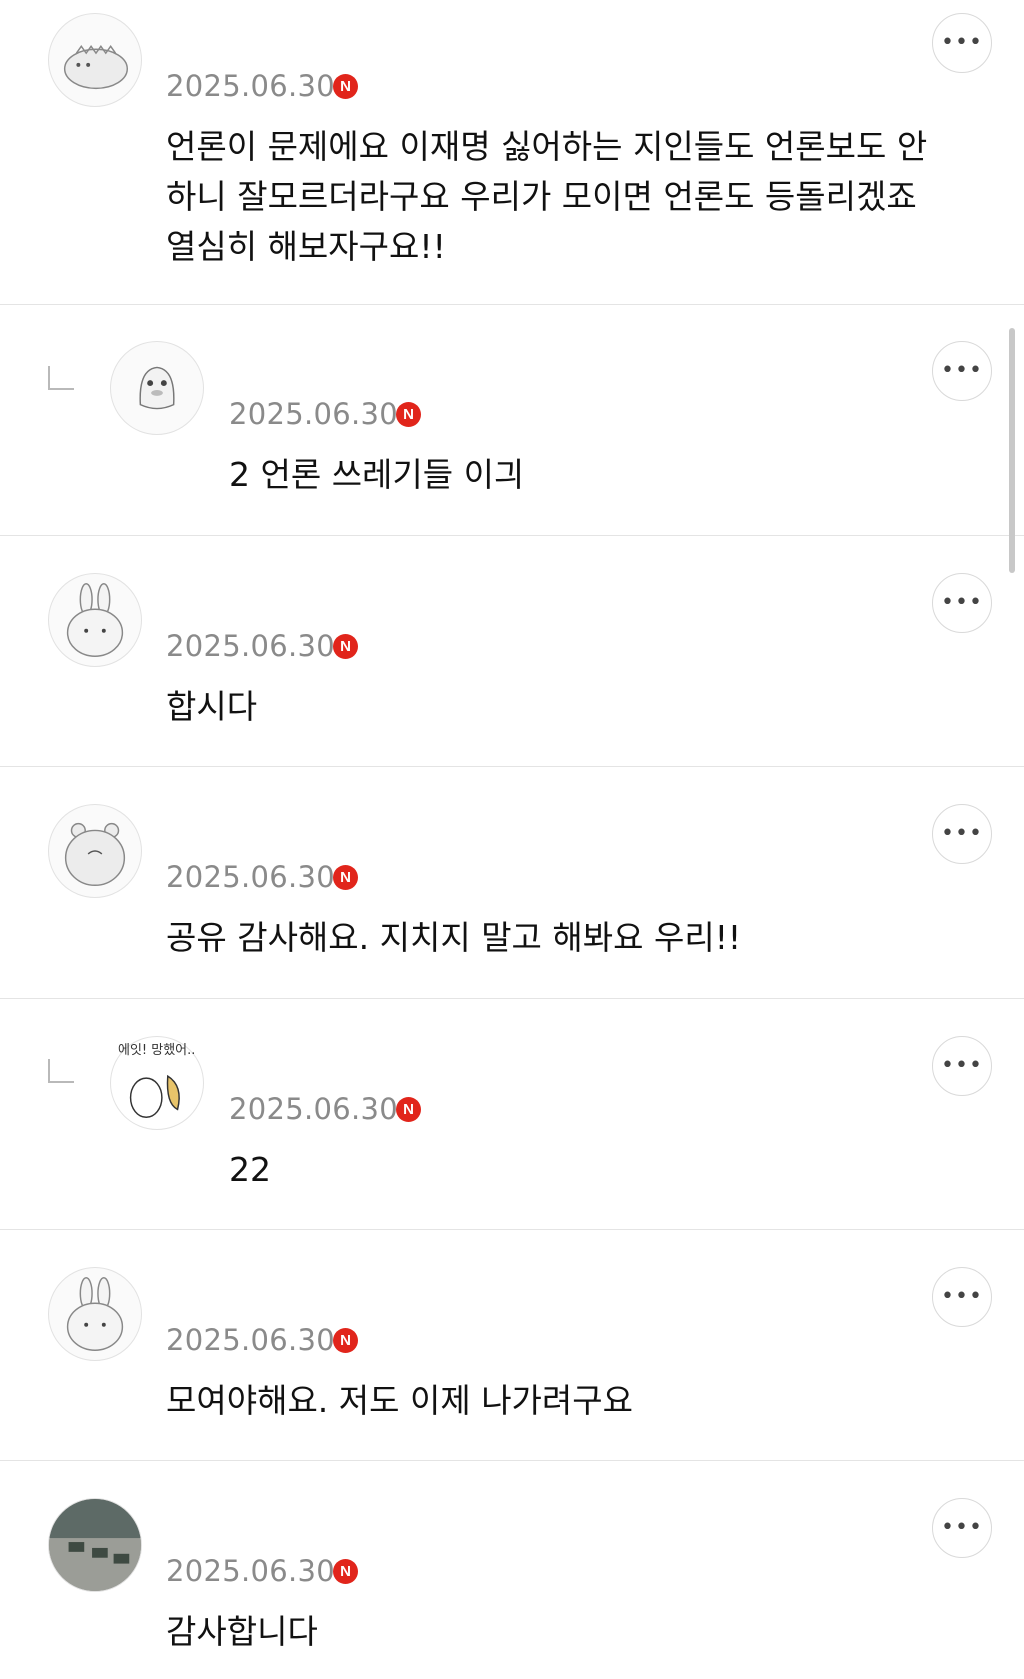  What do you see at coordinates (95, 851) in the screenshot?
I see `hamster-avatar-icon` at bounding box center [95, 851].